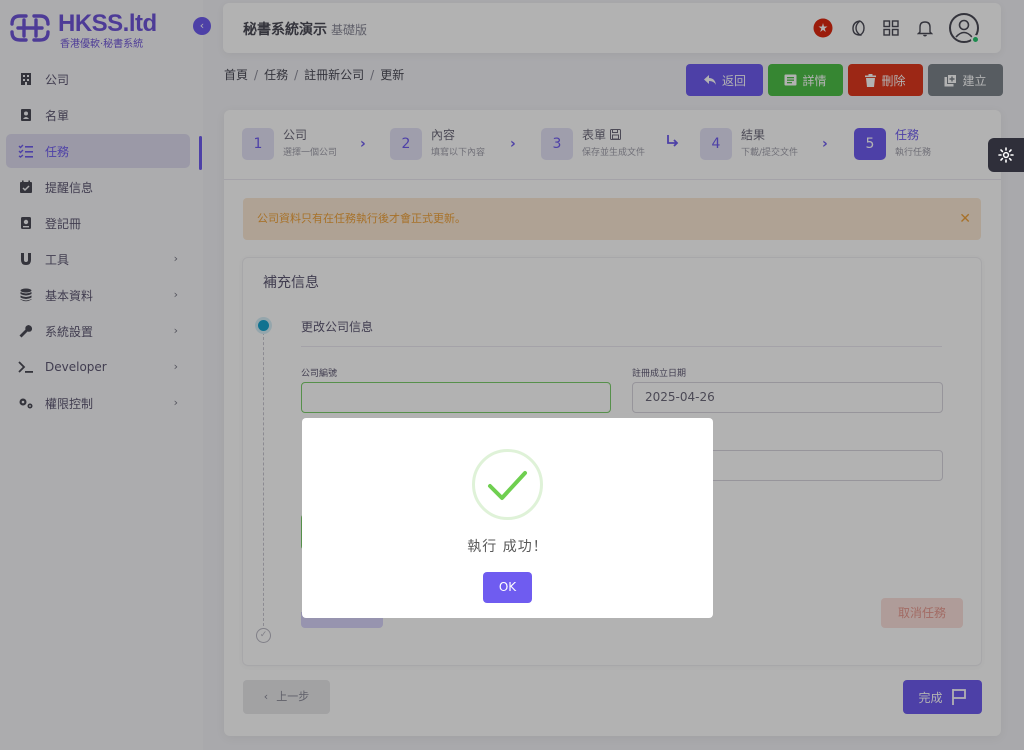 This screenshot has width=1024, height=750. What do you see at coordinates (507, 484) in the screenshot?
I see `success-check-icon` at bounding box center [507, 484].